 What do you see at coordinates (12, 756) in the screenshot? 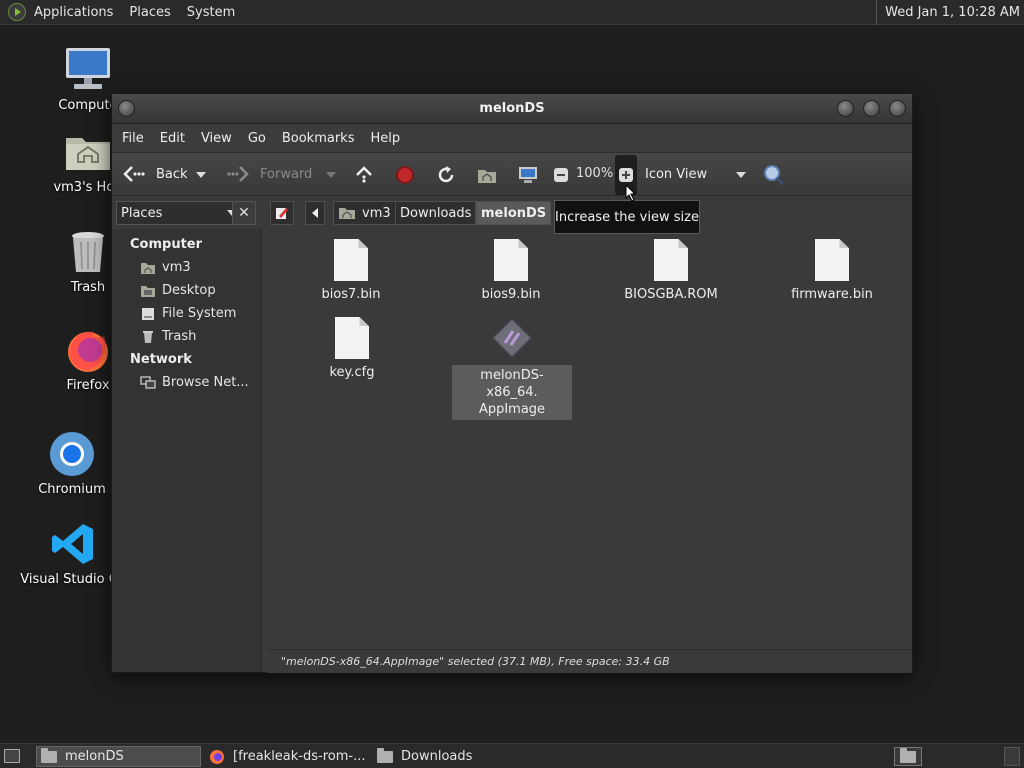
I see `show-desktop-icon` at bounding box center [12, 756].